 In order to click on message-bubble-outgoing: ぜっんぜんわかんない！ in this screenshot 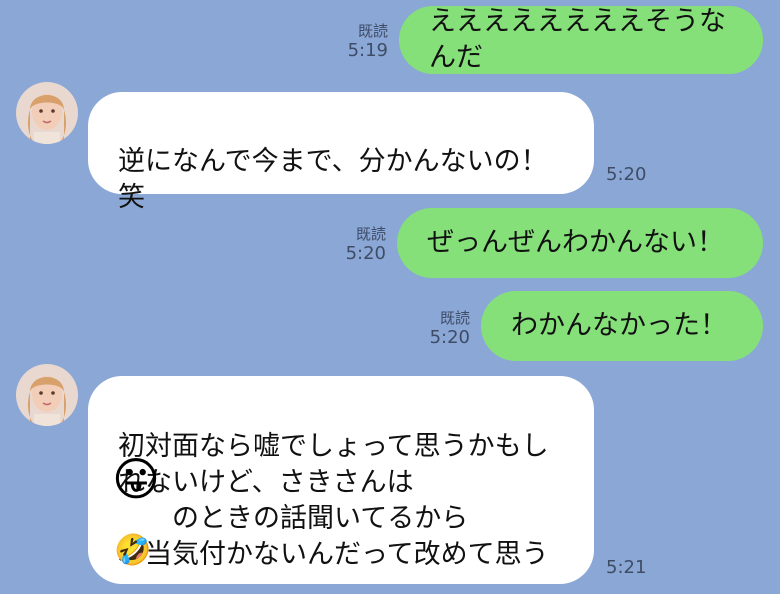, I will do `click(580, 243)`.